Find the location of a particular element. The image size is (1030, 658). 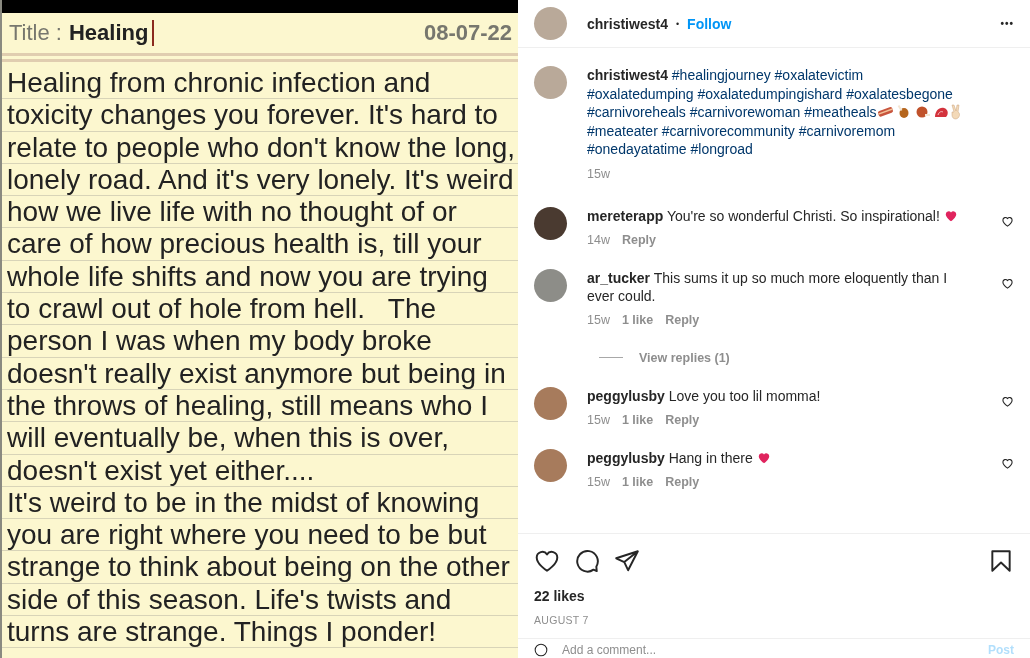

comment-text: peggylusby Love you too lil momma! is located at coordinates (704, 395).